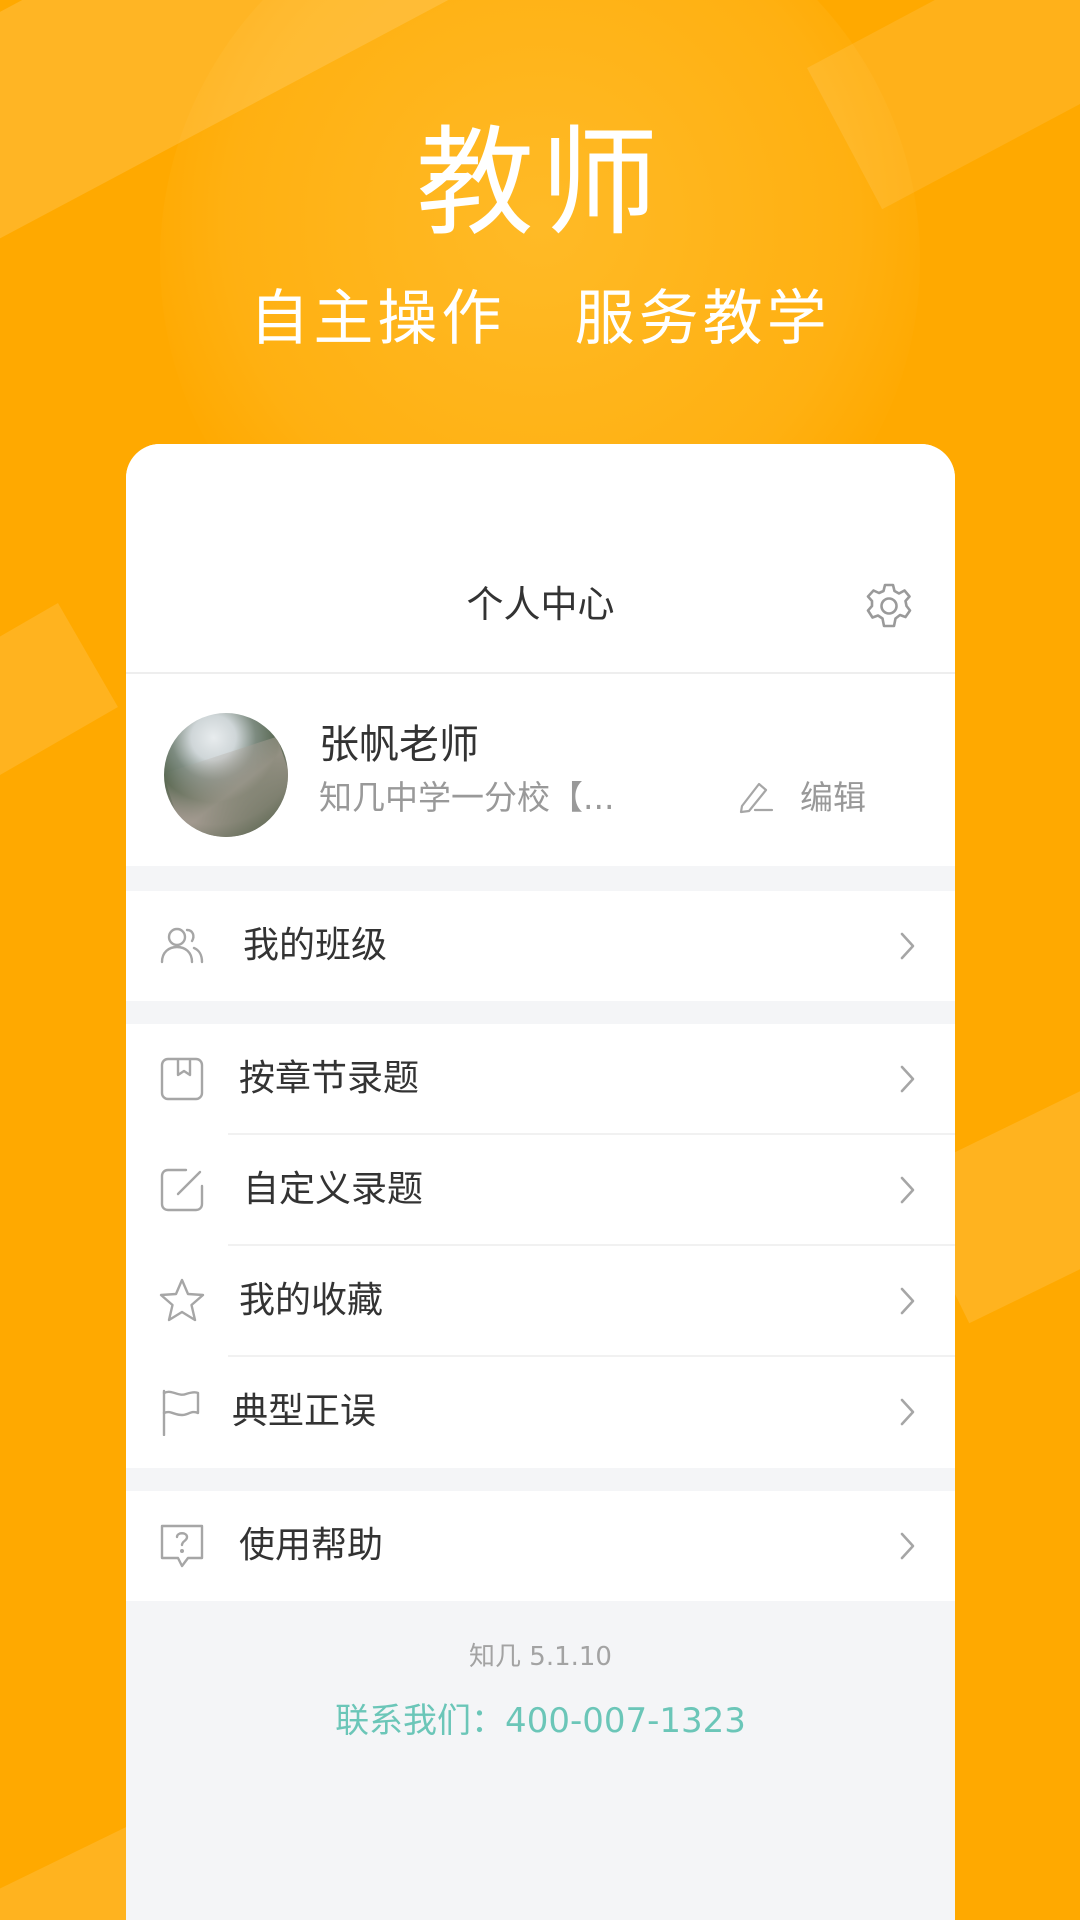 Image resolution: width=1080 pixels, height=1920 pixels. I want to click on star-icon, so click(182, 1301).